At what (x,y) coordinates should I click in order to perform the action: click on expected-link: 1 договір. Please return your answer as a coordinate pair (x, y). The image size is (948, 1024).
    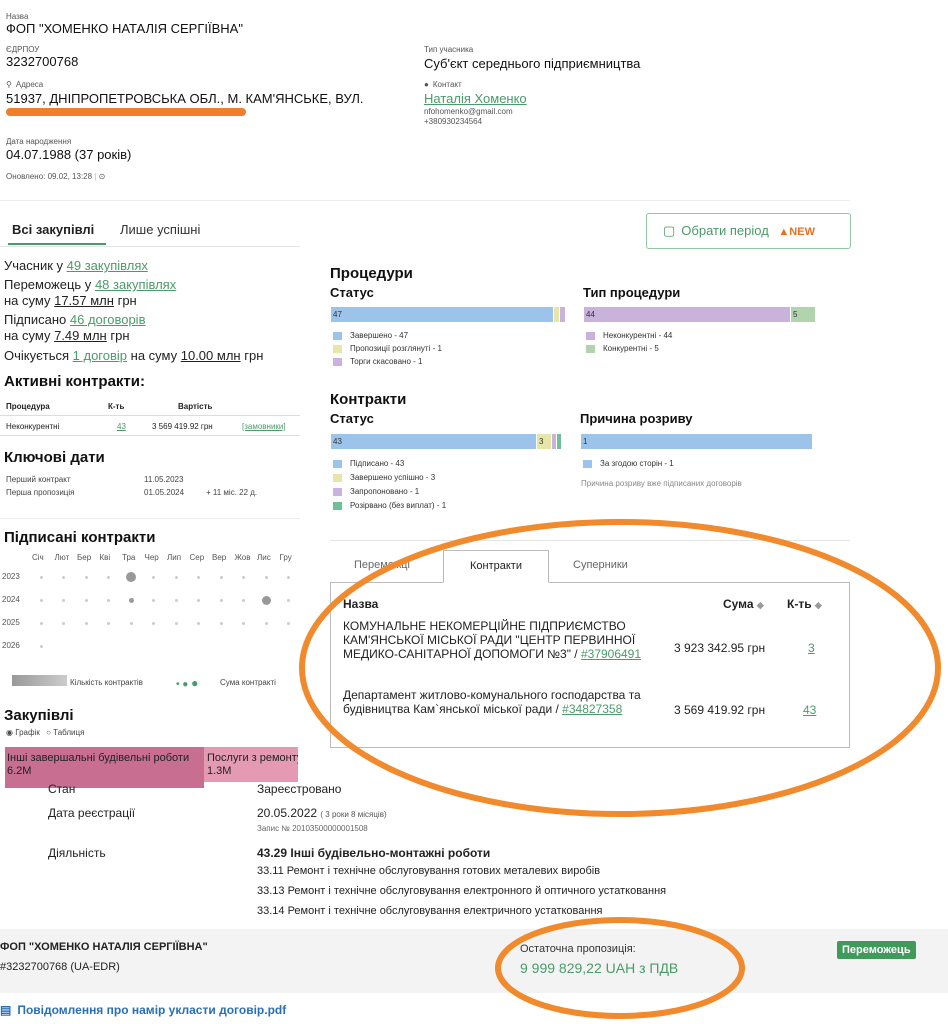
    Looking at the image, I should click on (100, 355).